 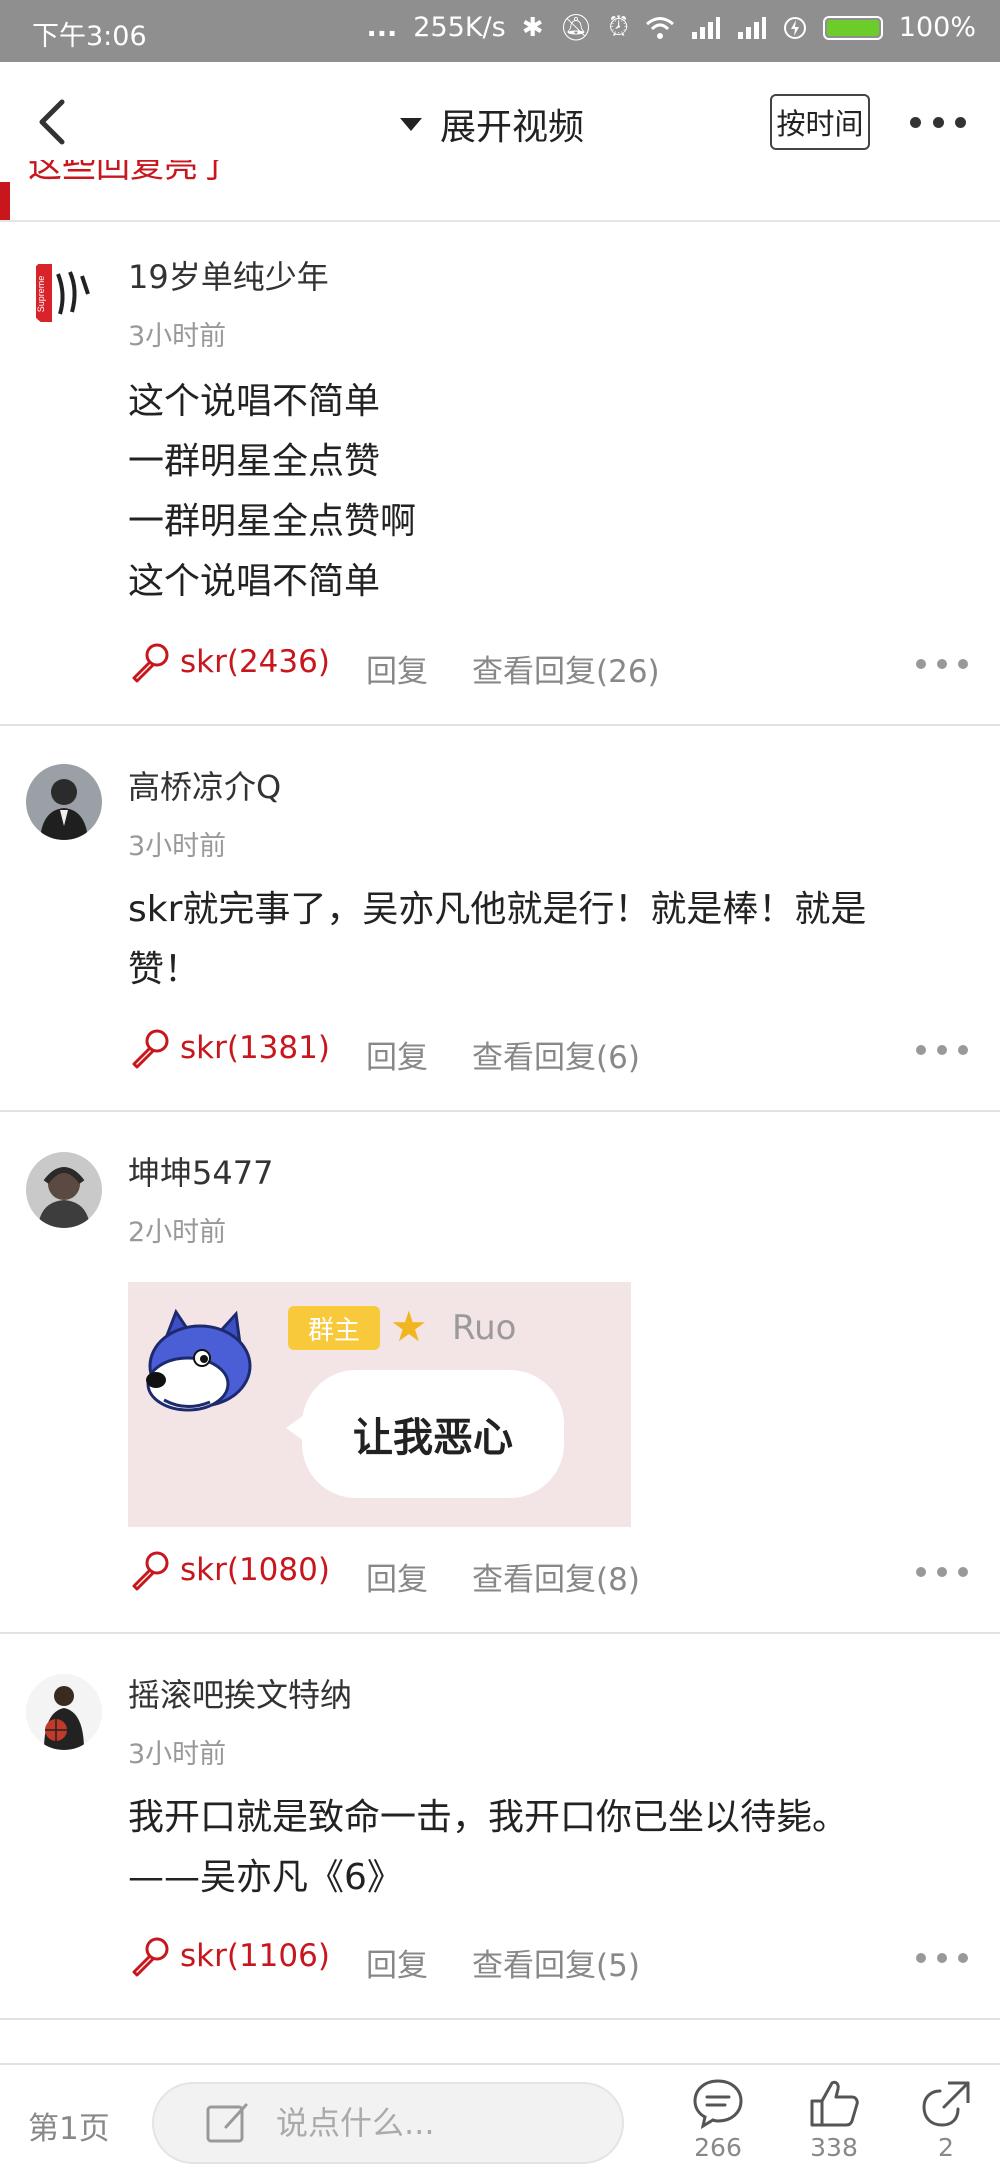 I want to click on skr-like-button: skr(2436), so click(x=229, y=662).